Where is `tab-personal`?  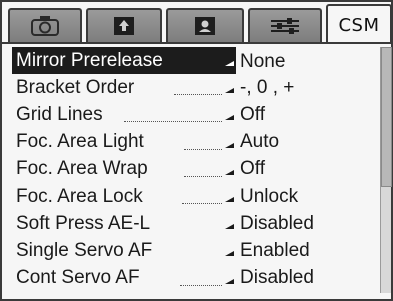
tab-personal is located at coordinates (205, 25).